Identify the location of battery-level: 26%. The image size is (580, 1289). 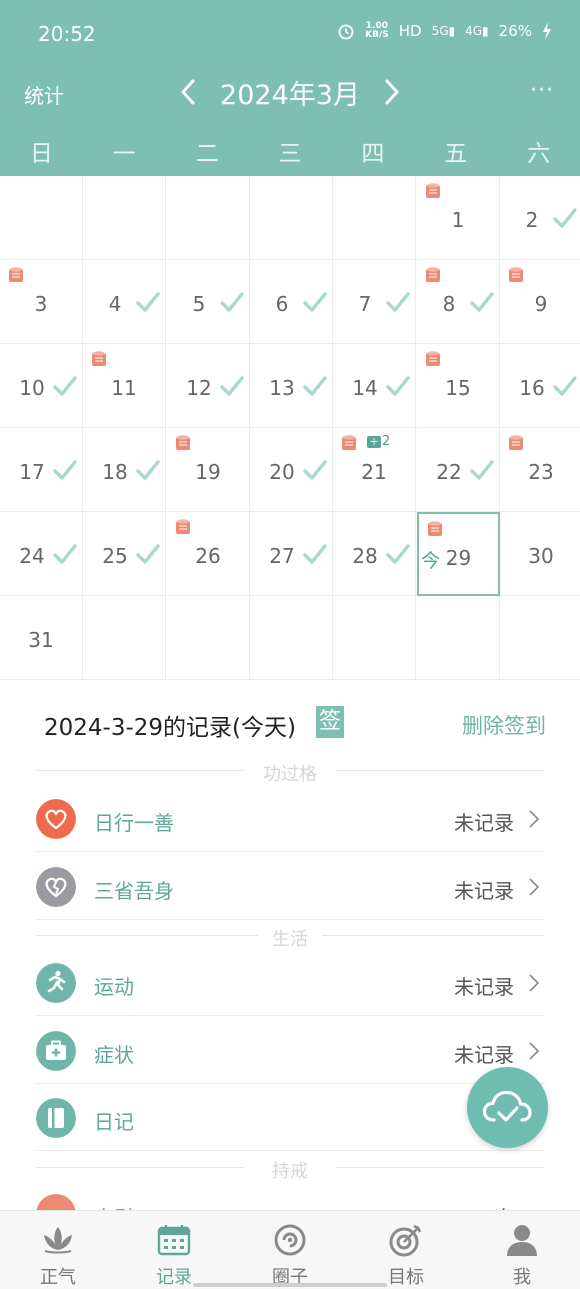
(515, 31).